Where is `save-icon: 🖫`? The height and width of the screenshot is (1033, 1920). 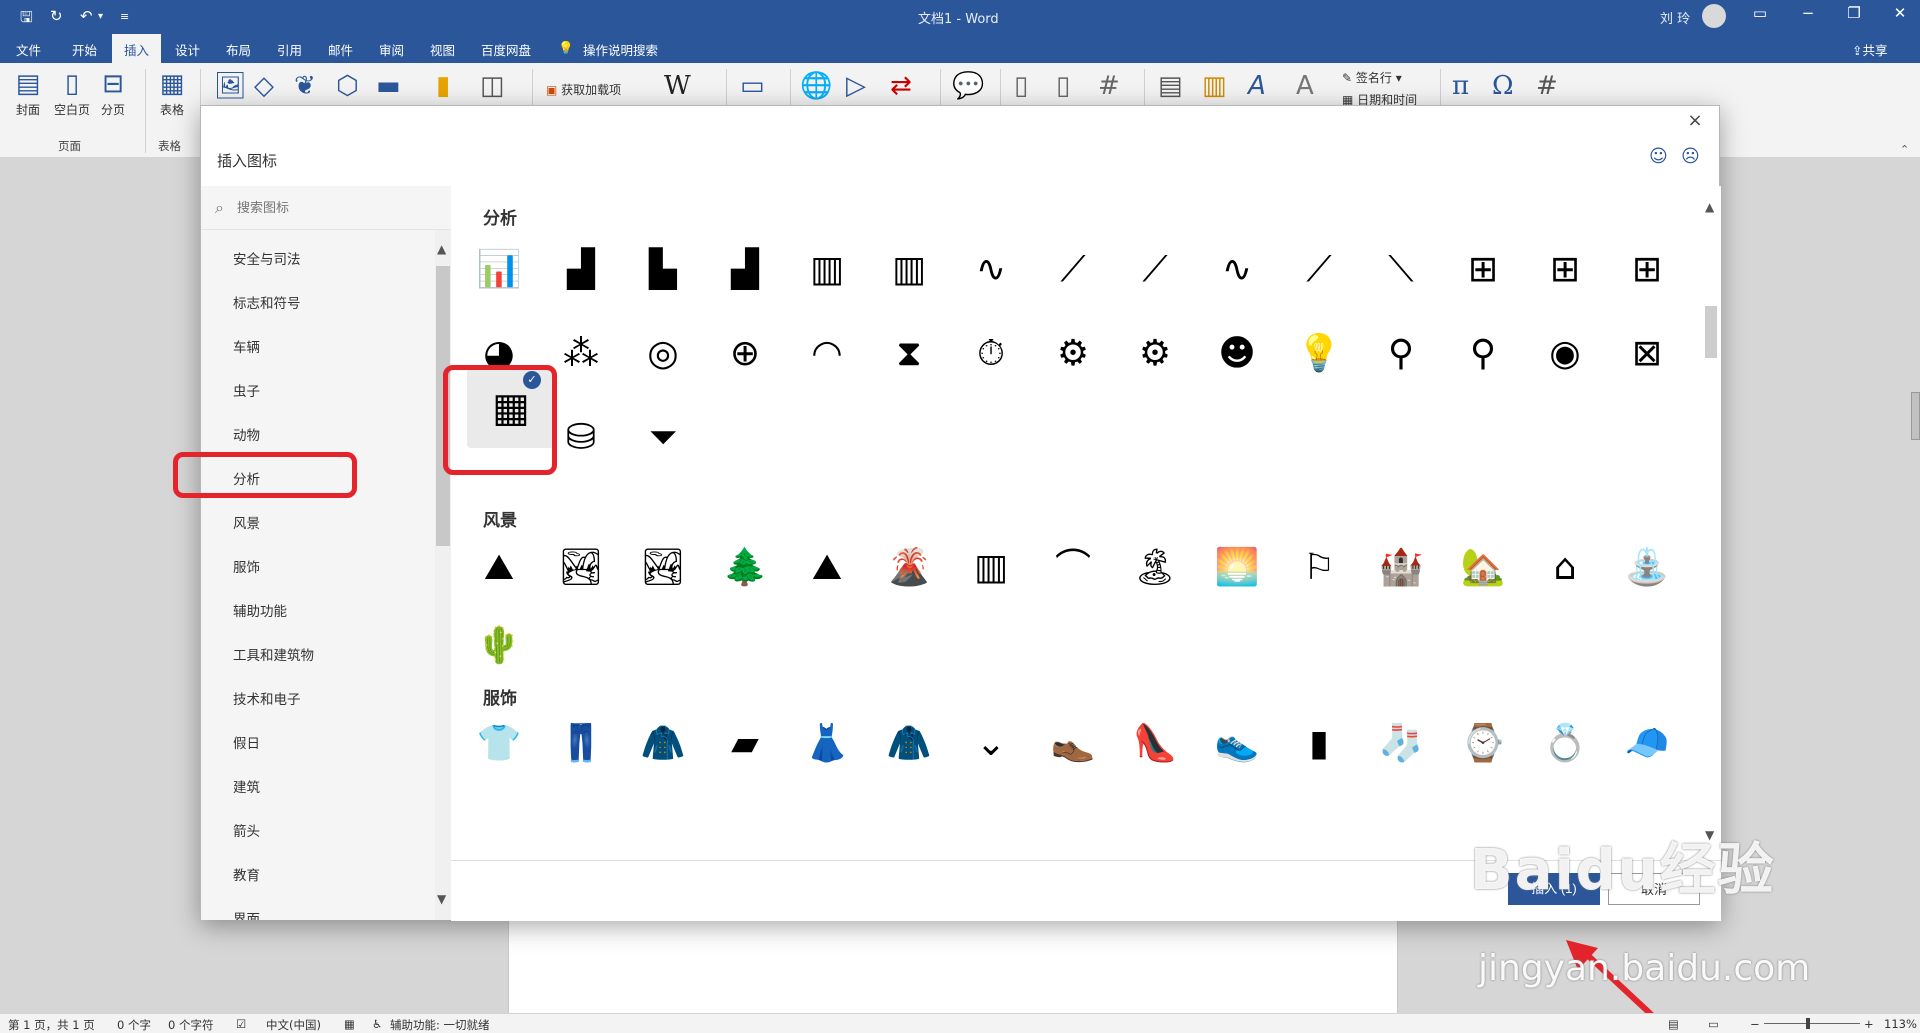 save-icon: 🖫 is located at coordinates (26, 19).